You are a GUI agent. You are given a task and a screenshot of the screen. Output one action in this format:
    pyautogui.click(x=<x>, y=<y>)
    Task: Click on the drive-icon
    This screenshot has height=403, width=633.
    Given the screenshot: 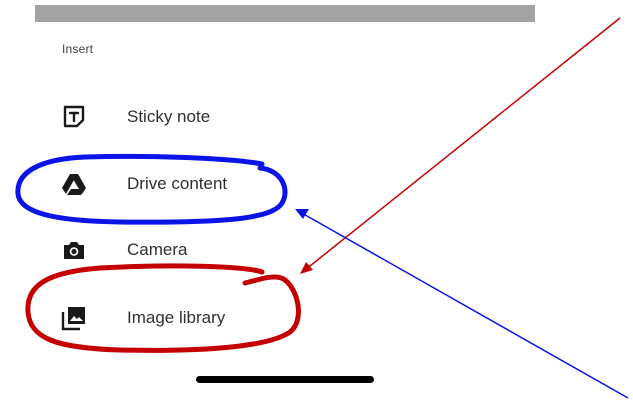 What is the action you would take?
    pyautogui.click(x=74, y=184)
    